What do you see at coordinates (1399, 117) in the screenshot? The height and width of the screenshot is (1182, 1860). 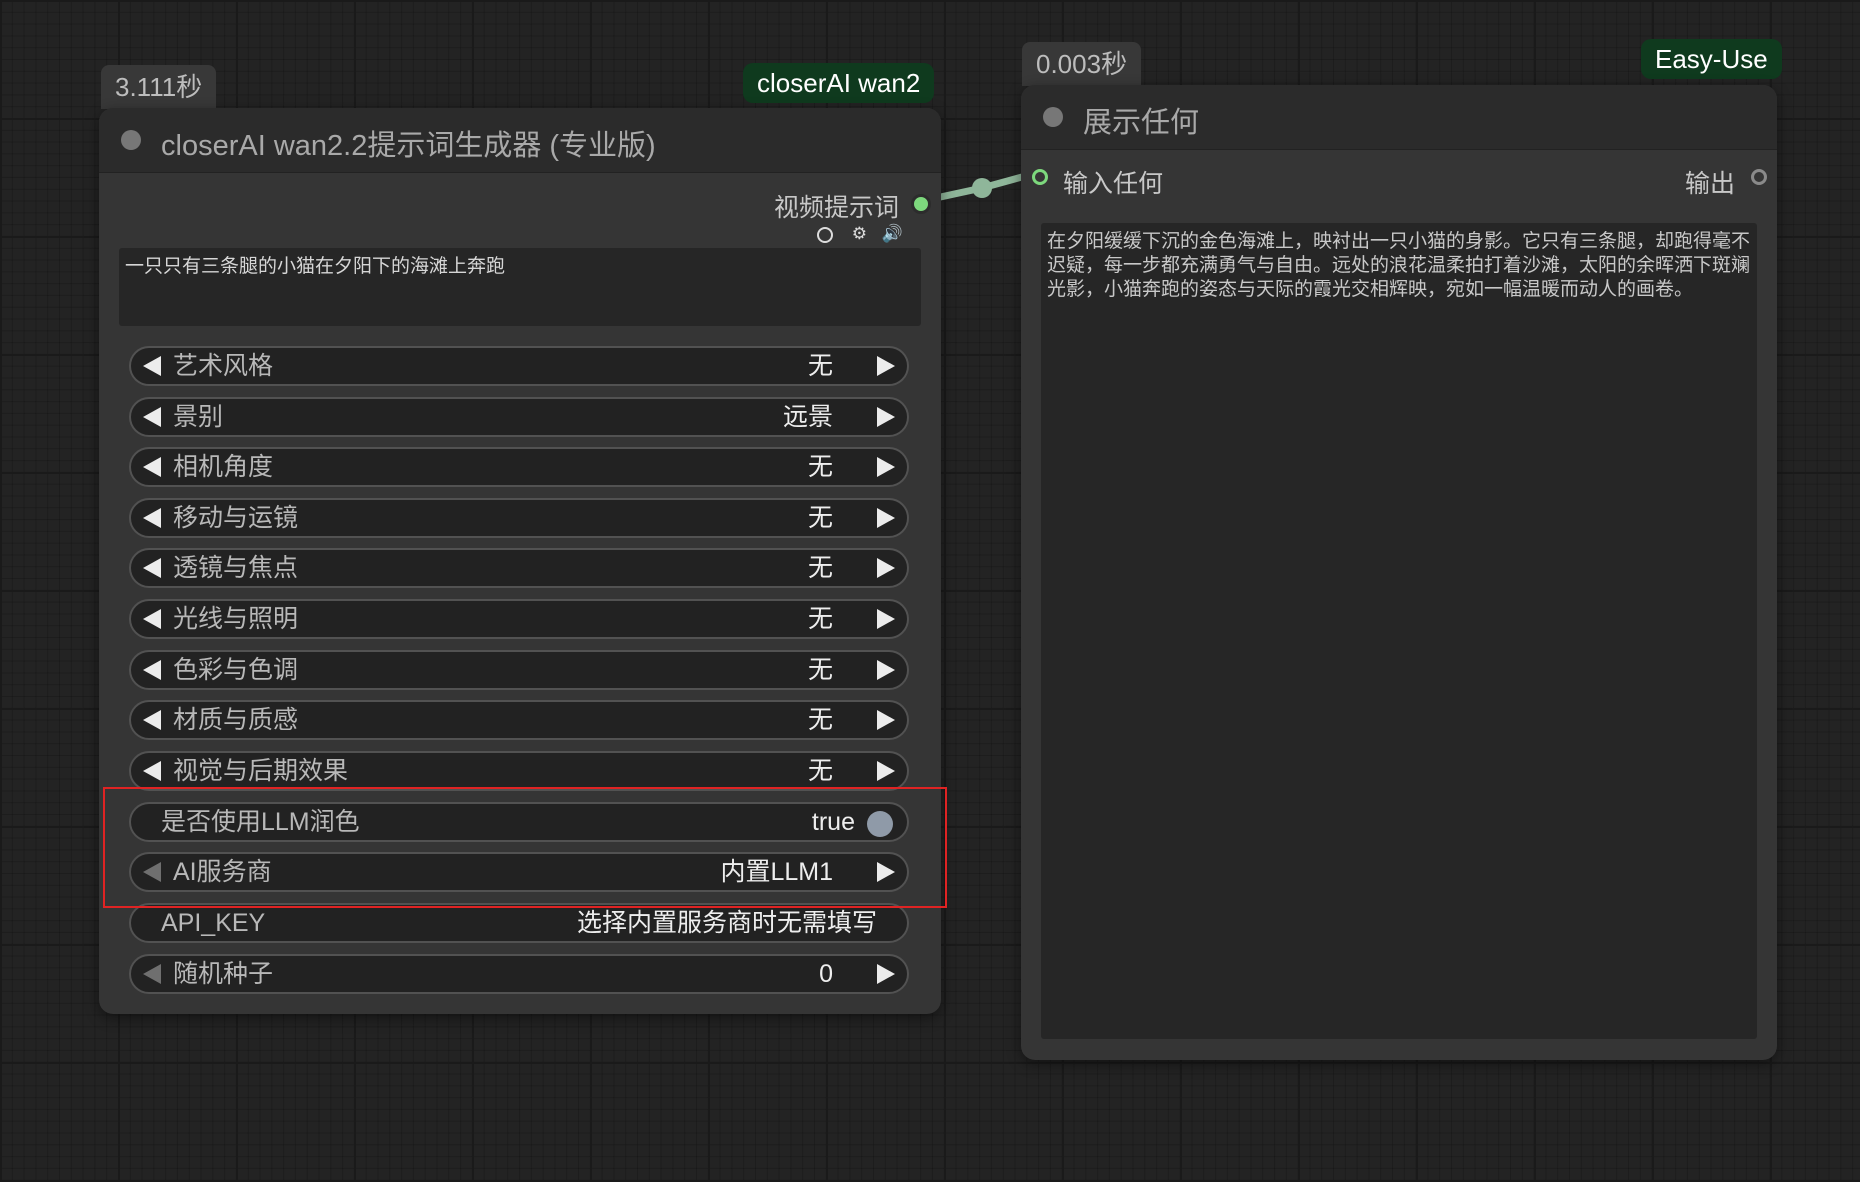 I see `node-header: 展示任何` at bounding box center [1399, 117].